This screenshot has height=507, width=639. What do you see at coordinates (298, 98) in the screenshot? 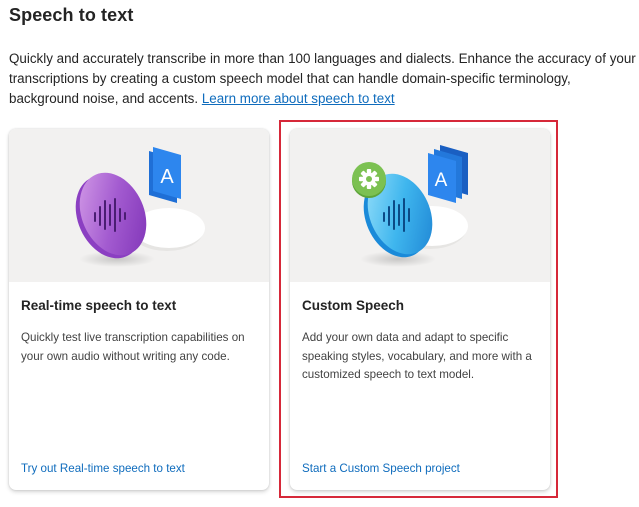
I see `learn-more-link: Learn more about speech to text` at bounding box center [298, 98].